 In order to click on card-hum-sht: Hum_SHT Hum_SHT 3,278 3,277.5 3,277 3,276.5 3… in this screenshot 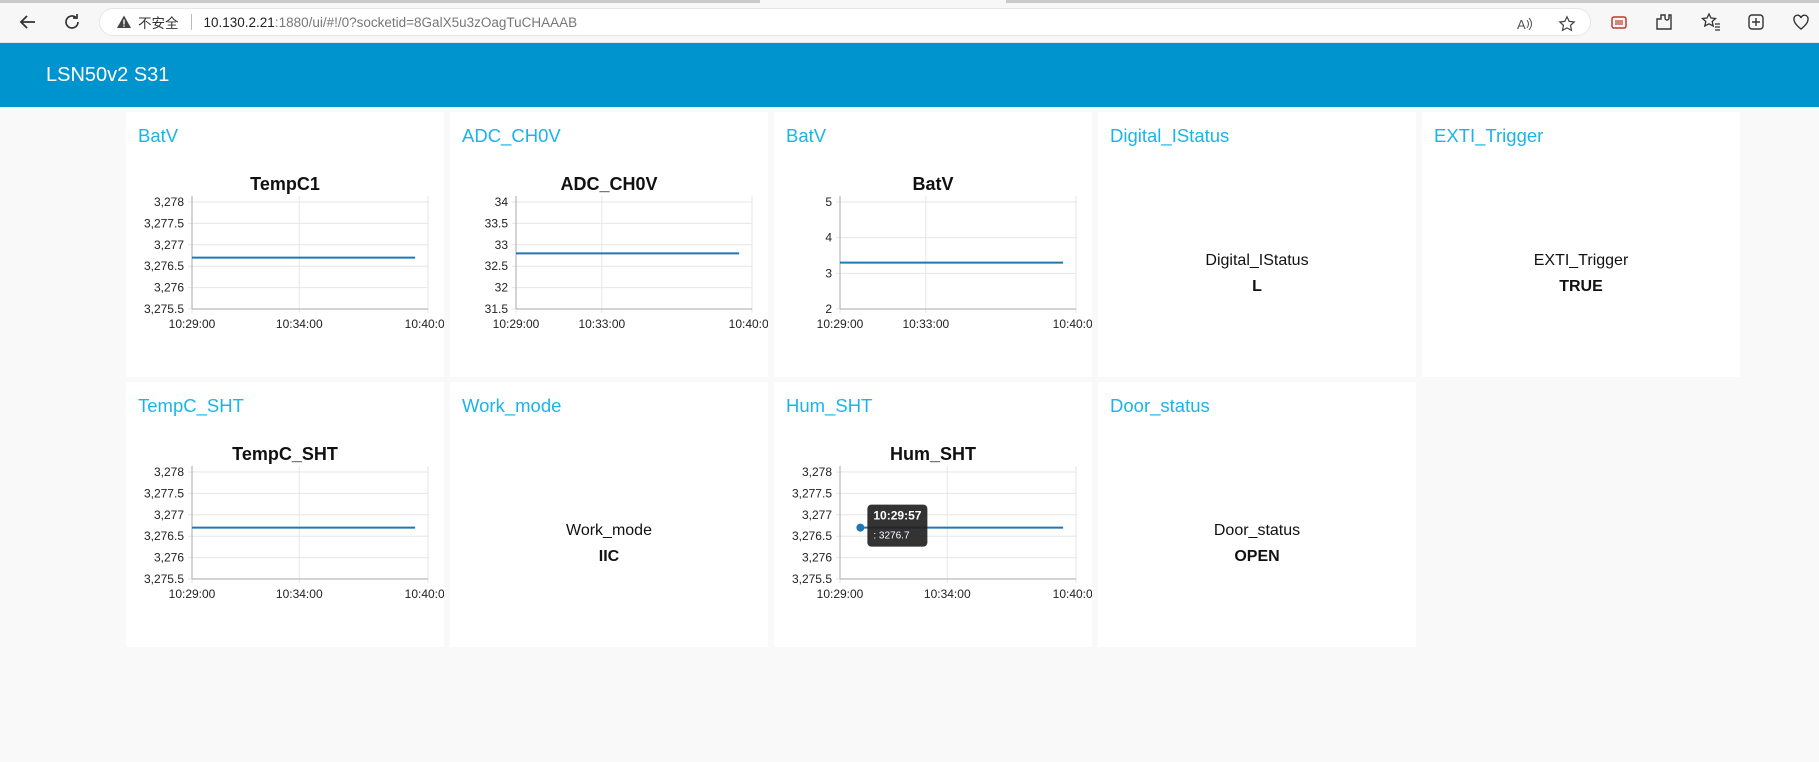, I will do `click(933, 514)`.